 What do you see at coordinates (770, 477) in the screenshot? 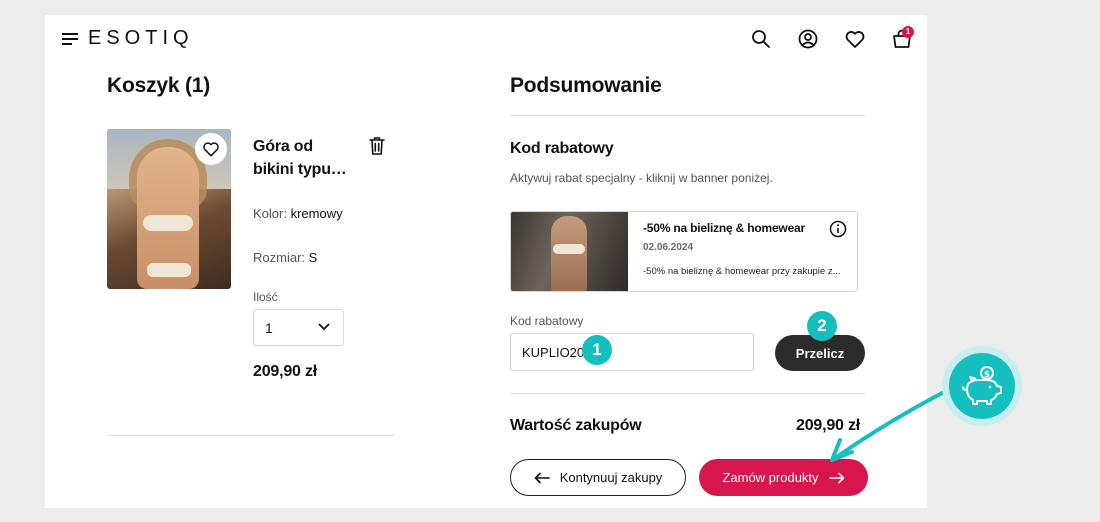
I see `order-products-label: Zamów produkty` at bounding box center [770, 477].